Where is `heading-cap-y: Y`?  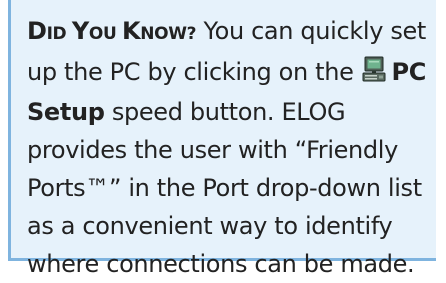
heading-cap-y: Y is located at coordinates (80, 31).